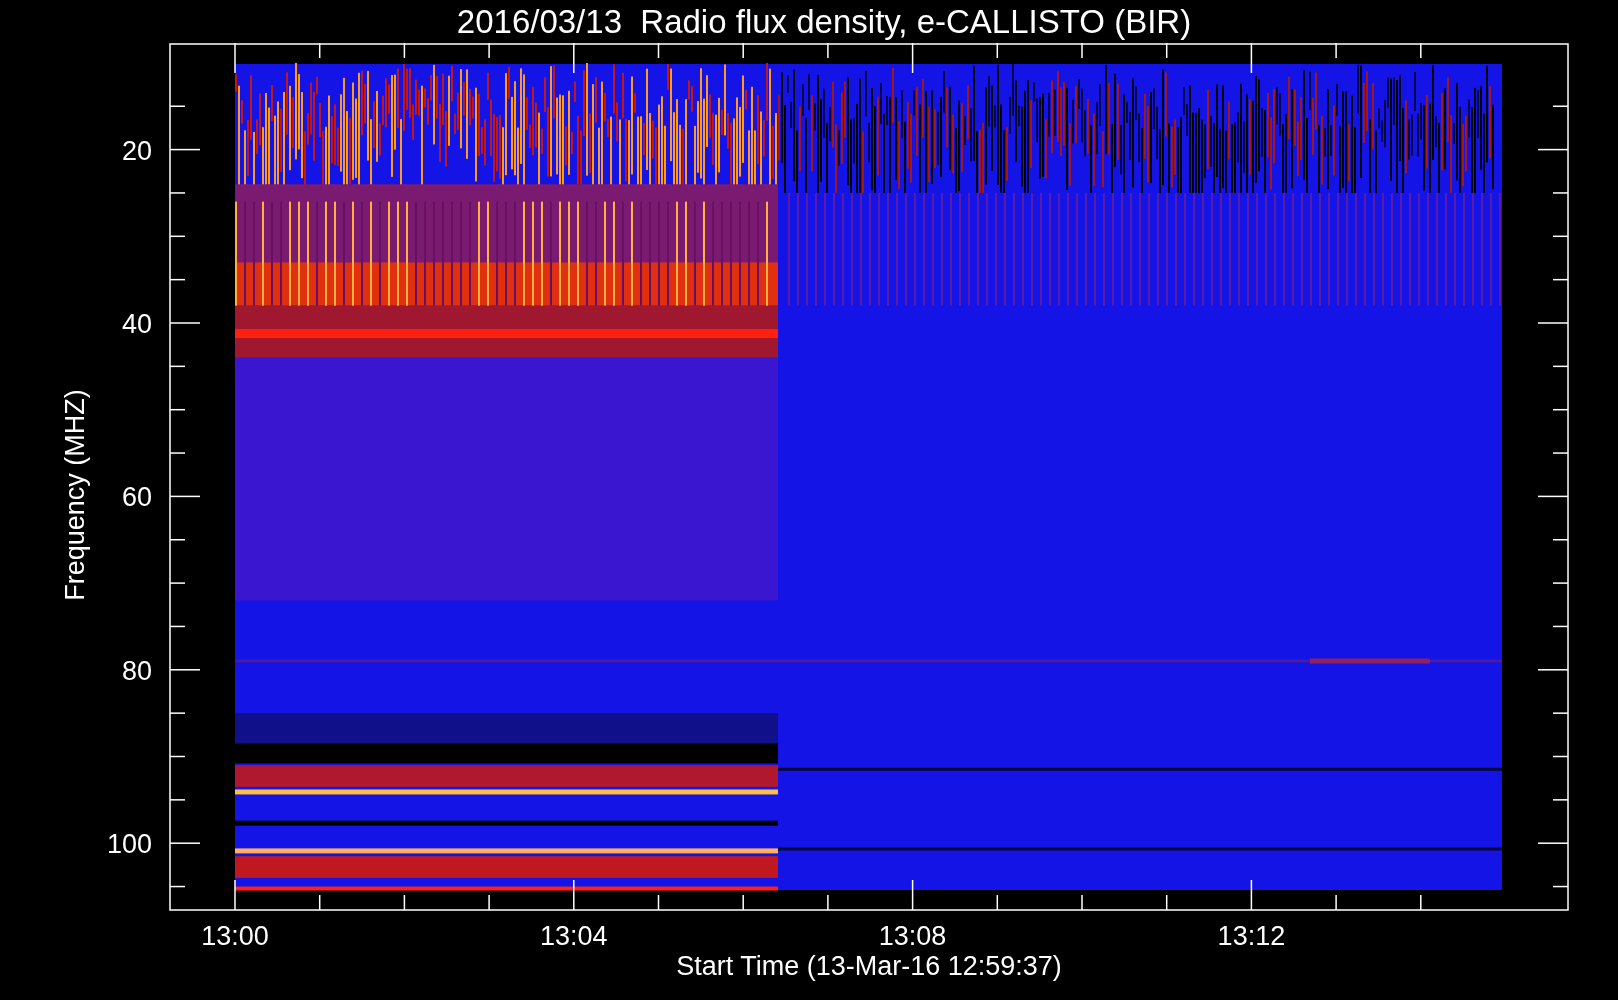 The height and width of the screenshot is (1000, 1618). I want to click on chart-title: 2016/03/13 Radio flux density, e-CALLISTO (BIR), so click(824, 21).